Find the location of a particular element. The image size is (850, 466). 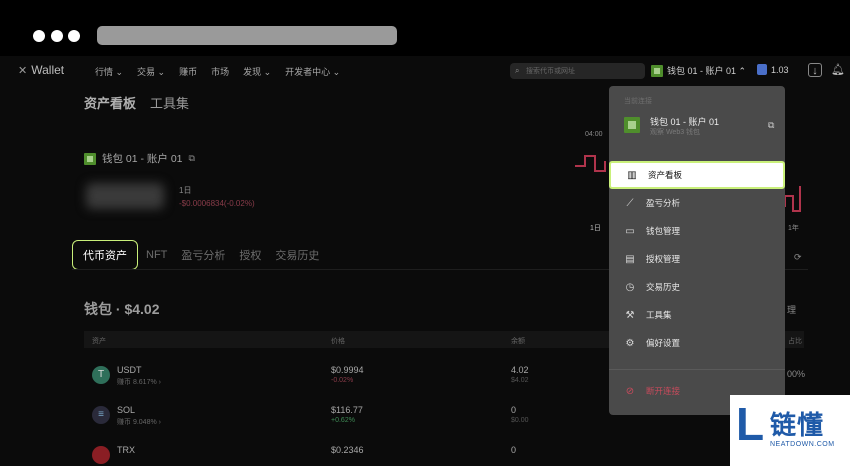

settings-icon: ⚙ is located at coordinates (630, 343).